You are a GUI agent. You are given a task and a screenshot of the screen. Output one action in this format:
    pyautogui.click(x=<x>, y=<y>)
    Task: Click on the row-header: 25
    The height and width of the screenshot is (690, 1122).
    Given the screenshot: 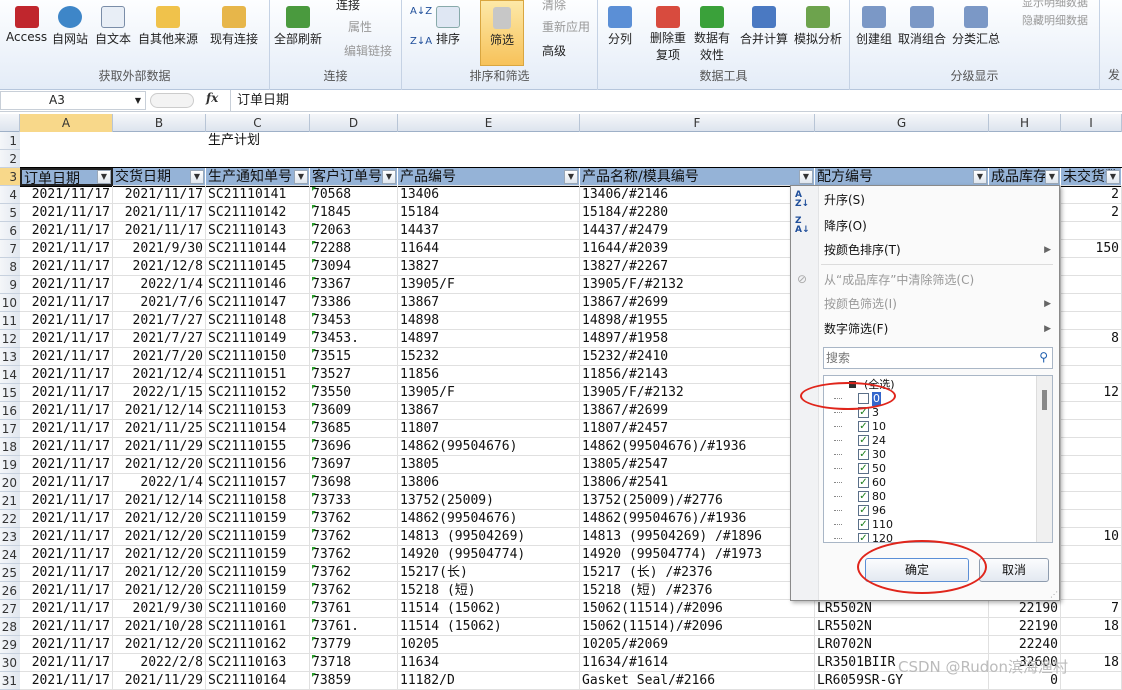 What is the action you would take?
    pyautogui.click(x=10, y=573)
    